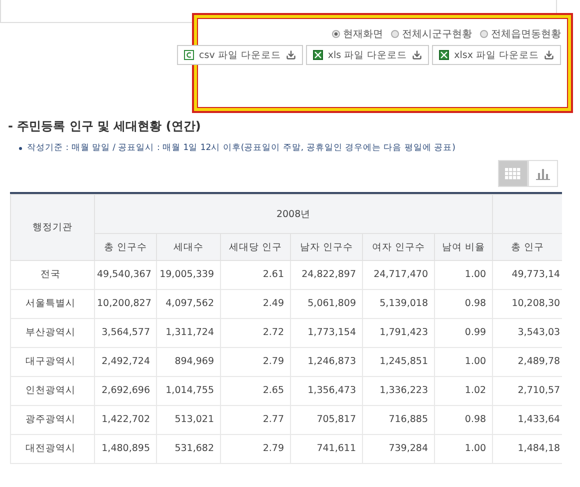  Describe the element at coordinates (52, 391) in the screenshot. I see `table-cell: 인천광역시` at that location.